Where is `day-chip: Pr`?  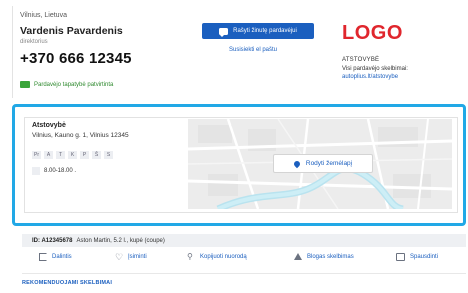
day-chip: Pr is located at coordinates (36, 155).